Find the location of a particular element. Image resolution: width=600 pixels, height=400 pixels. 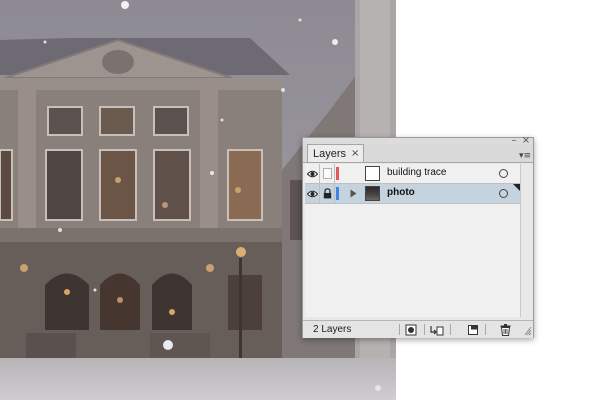

selection-indicator-icon is located at coordinates (516, 187).